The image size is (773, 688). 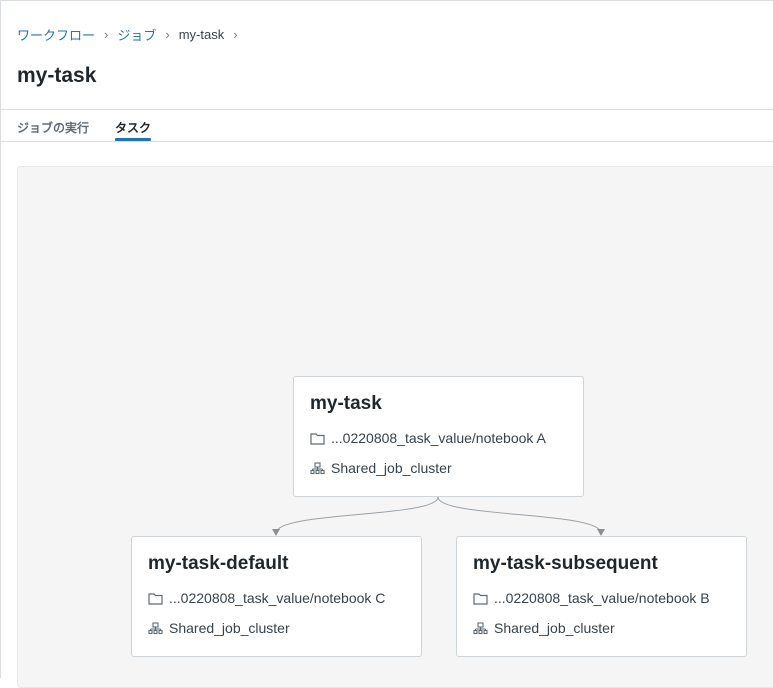 I want to click on page-title: my-task, so click(x=57, y=75).